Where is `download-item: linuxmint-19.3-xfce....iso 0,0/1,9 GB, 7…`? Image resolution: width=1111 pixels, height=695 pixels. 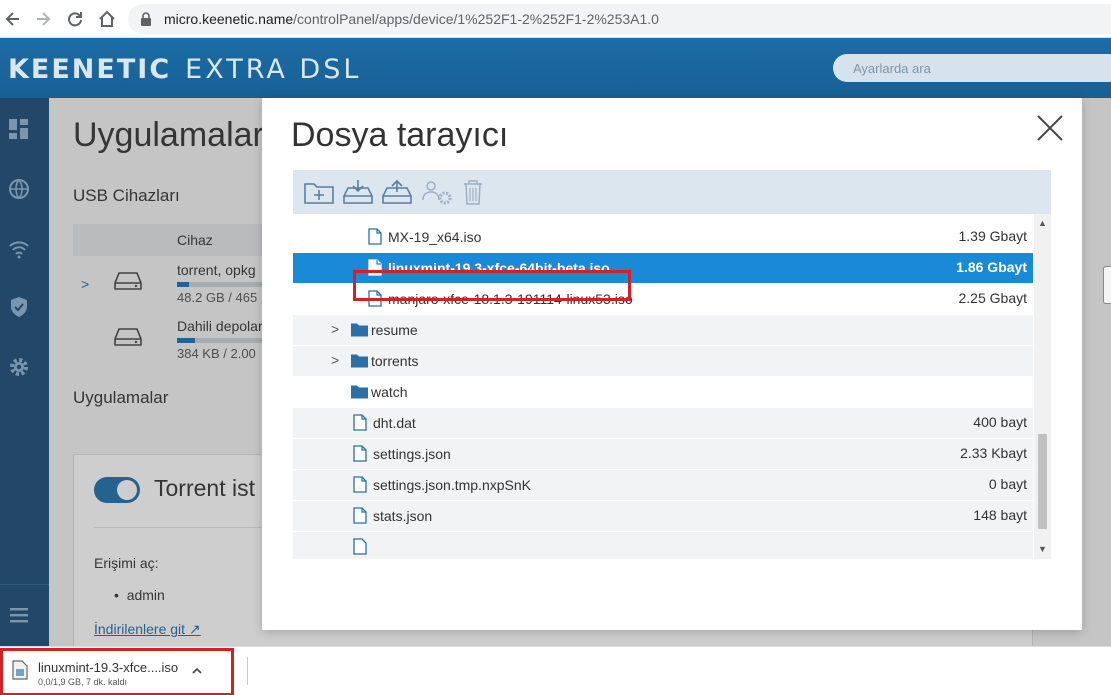 download-item: linuxmint-19.3-xfce....iso 0,0/1,9 GB, 7… is located at coordinates (117, 671).